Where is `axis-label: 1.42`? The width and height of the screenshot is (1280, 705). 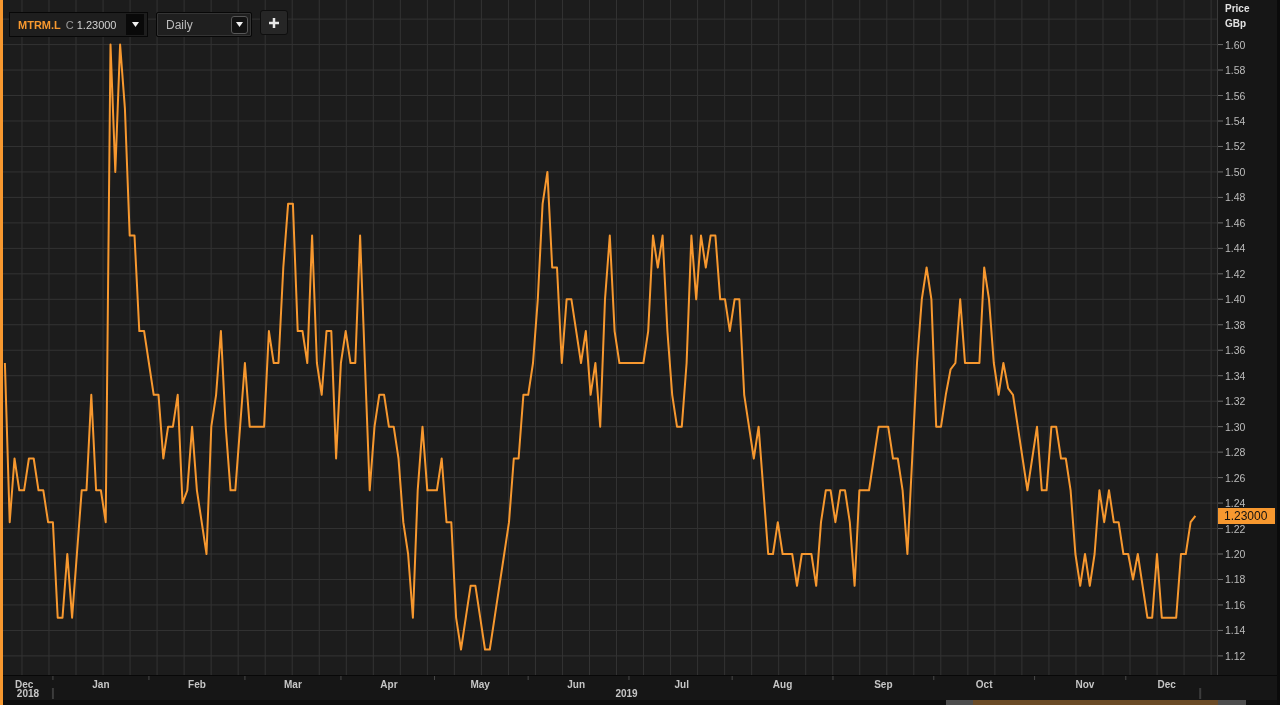
axis-label: 1.42 is located at coordinates (1235, 273).